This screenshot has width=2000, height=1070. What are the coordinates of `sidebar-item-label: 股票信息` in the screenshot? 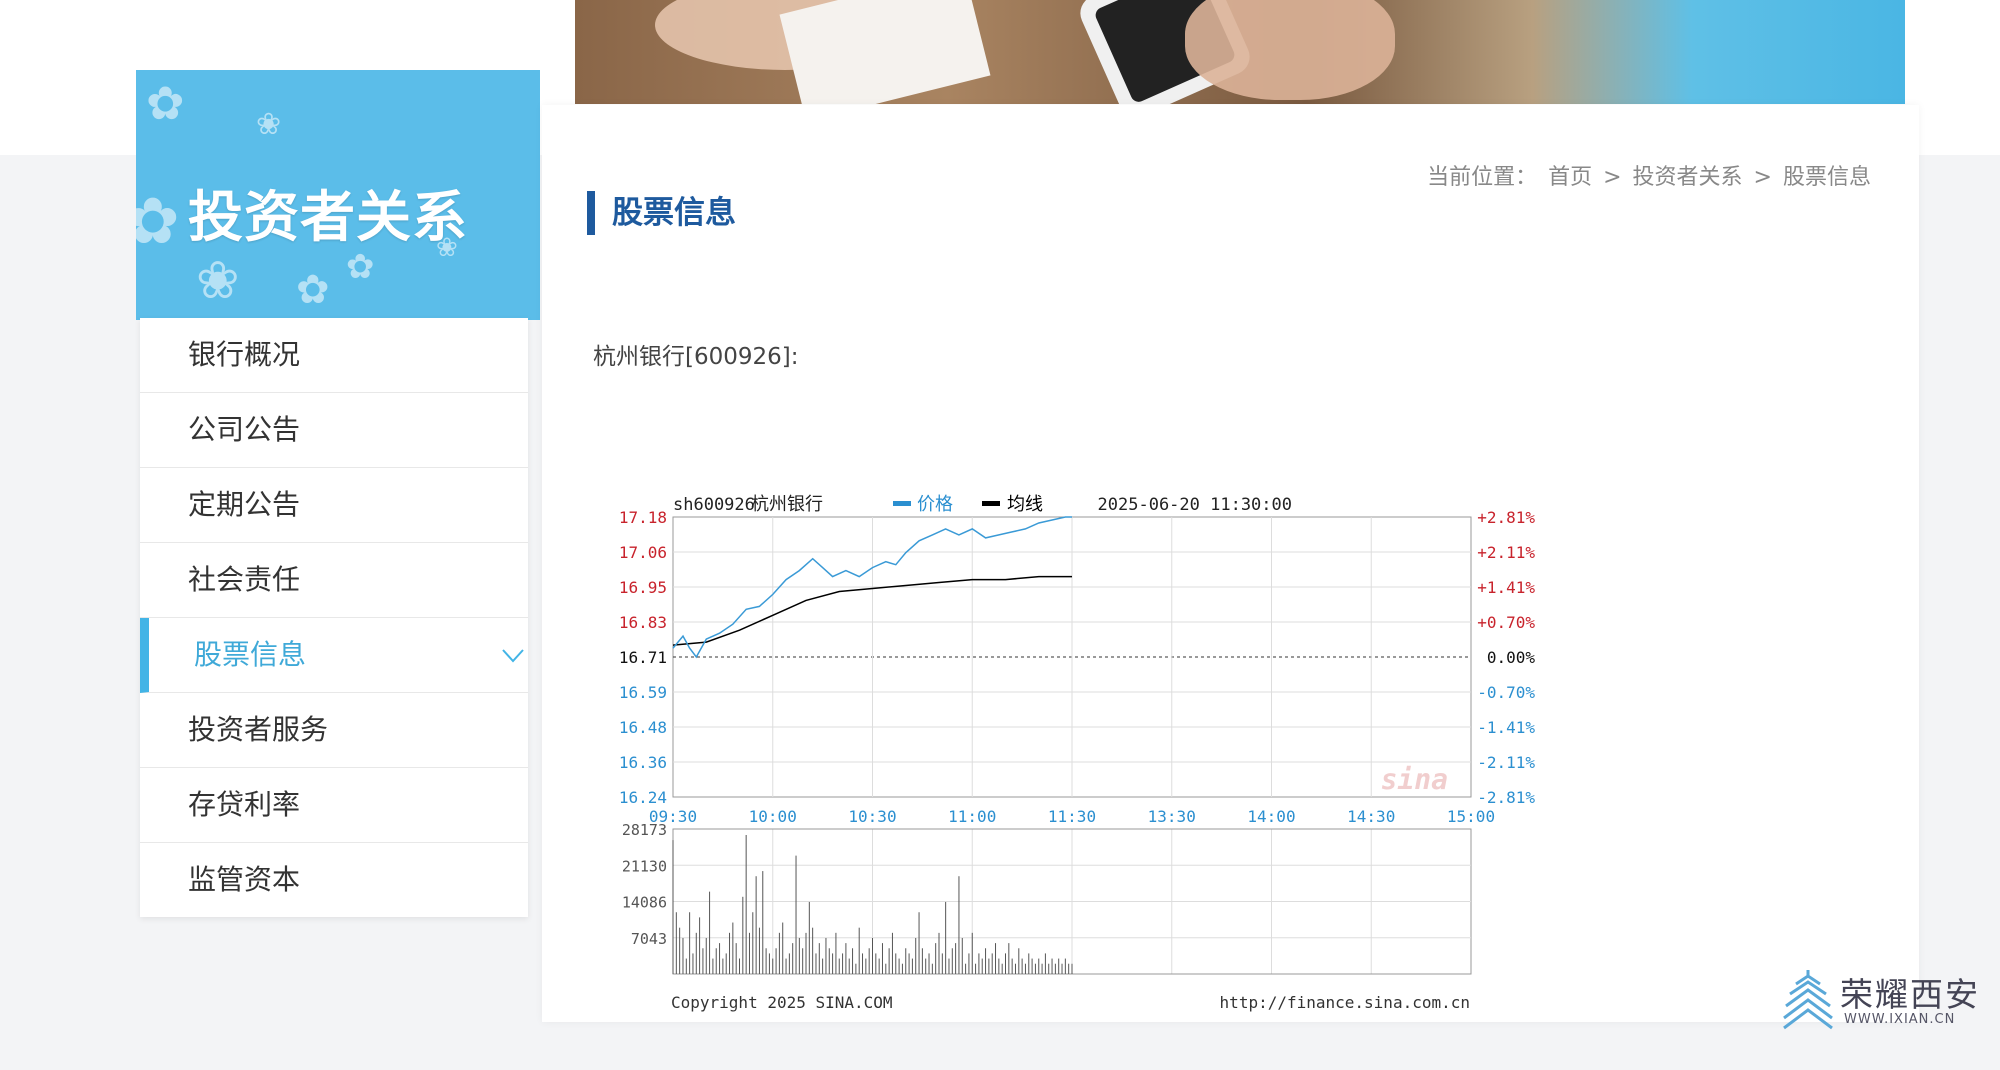 It's located at (250, 654).